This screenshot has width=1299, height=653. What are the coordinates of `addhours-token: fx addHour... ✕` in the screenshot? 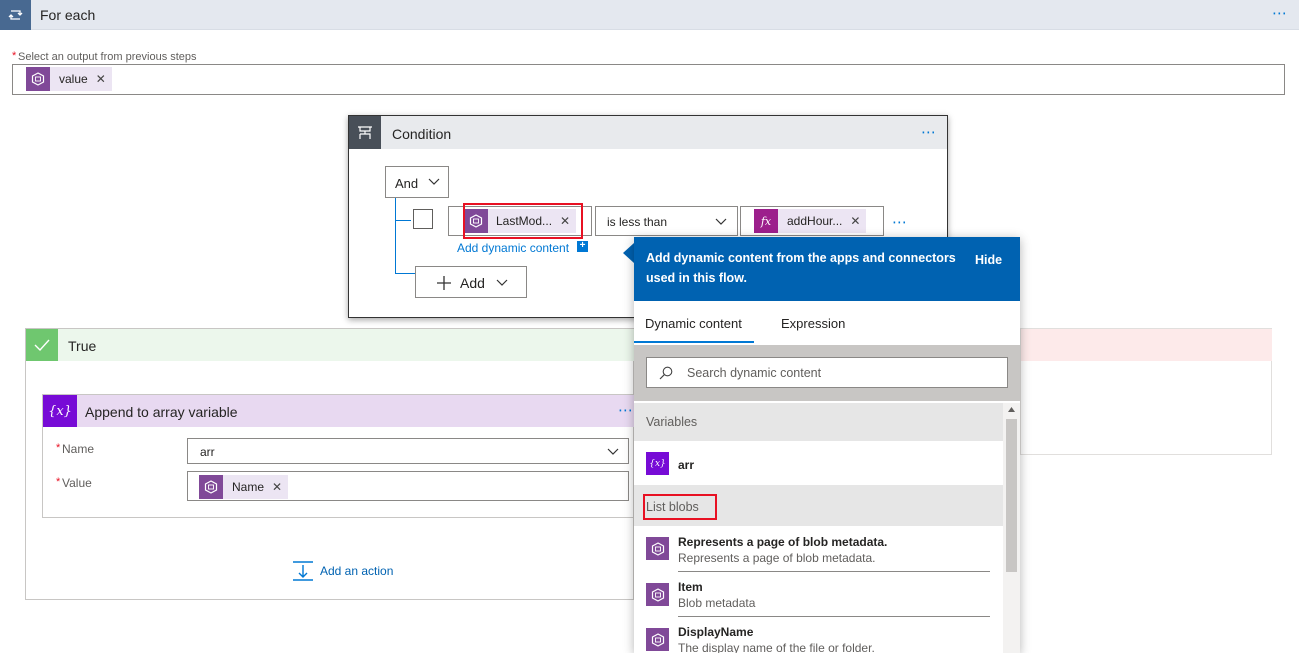 It's located at (810, 221).